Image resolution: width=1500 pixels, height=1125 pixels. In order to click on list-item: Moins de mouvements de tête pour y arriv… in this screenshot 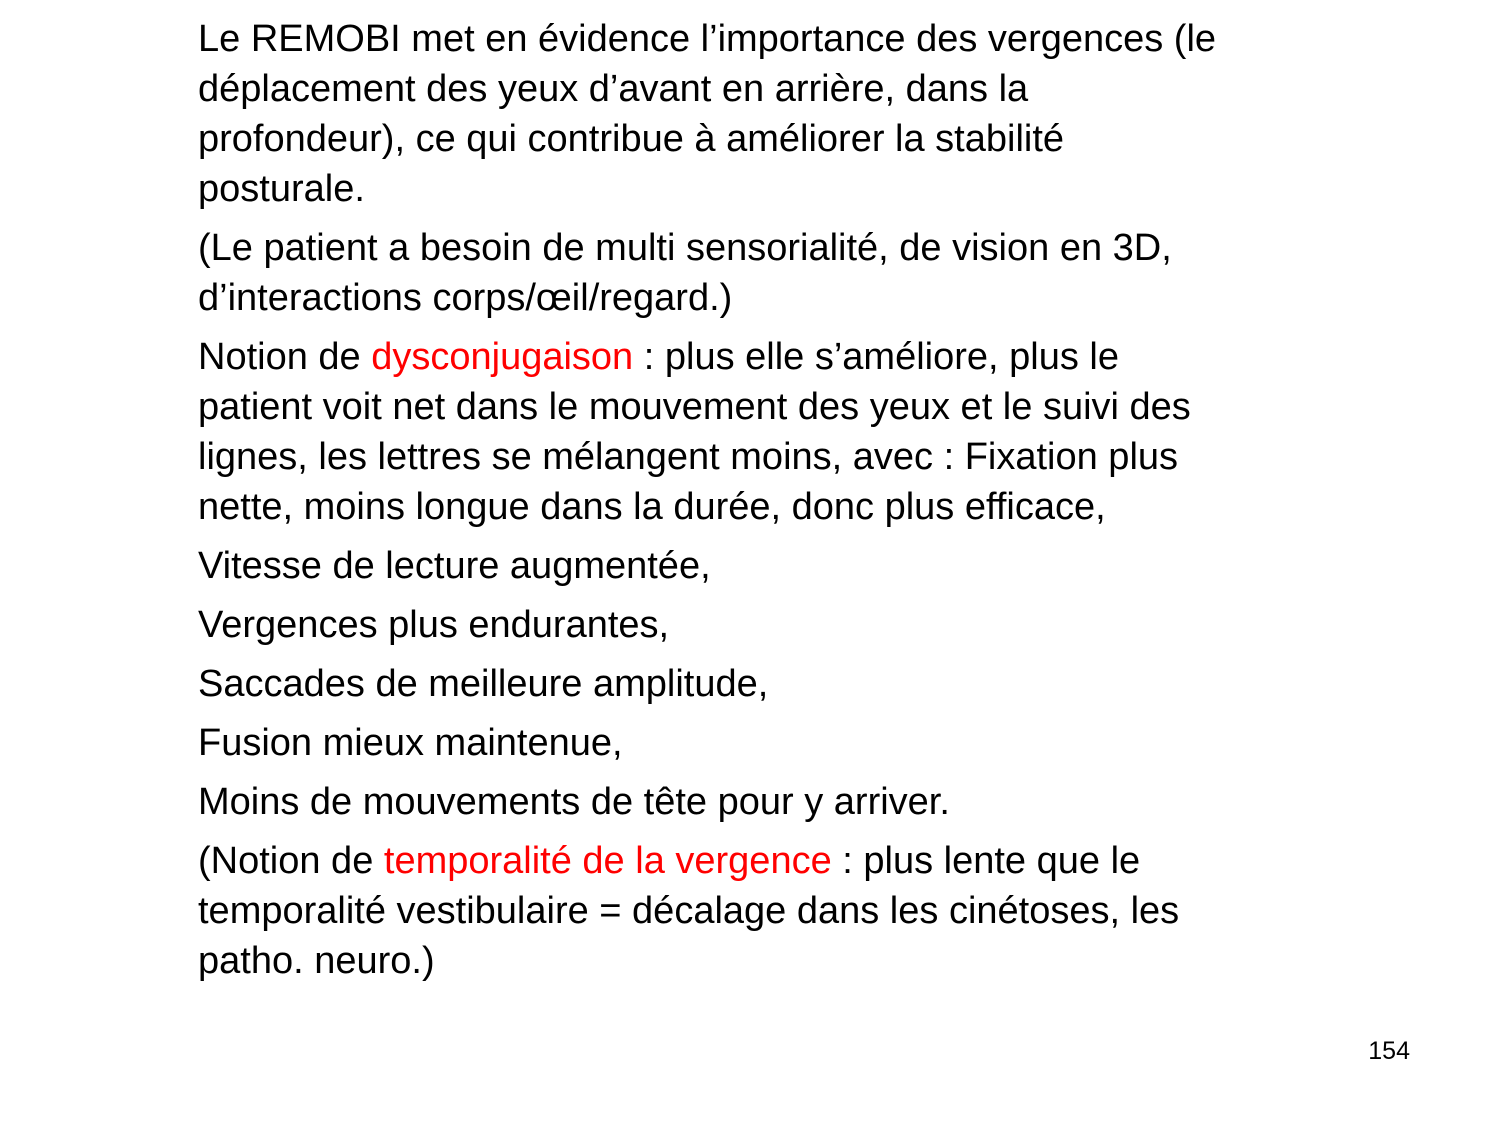, I will do `click(574, 802)`.